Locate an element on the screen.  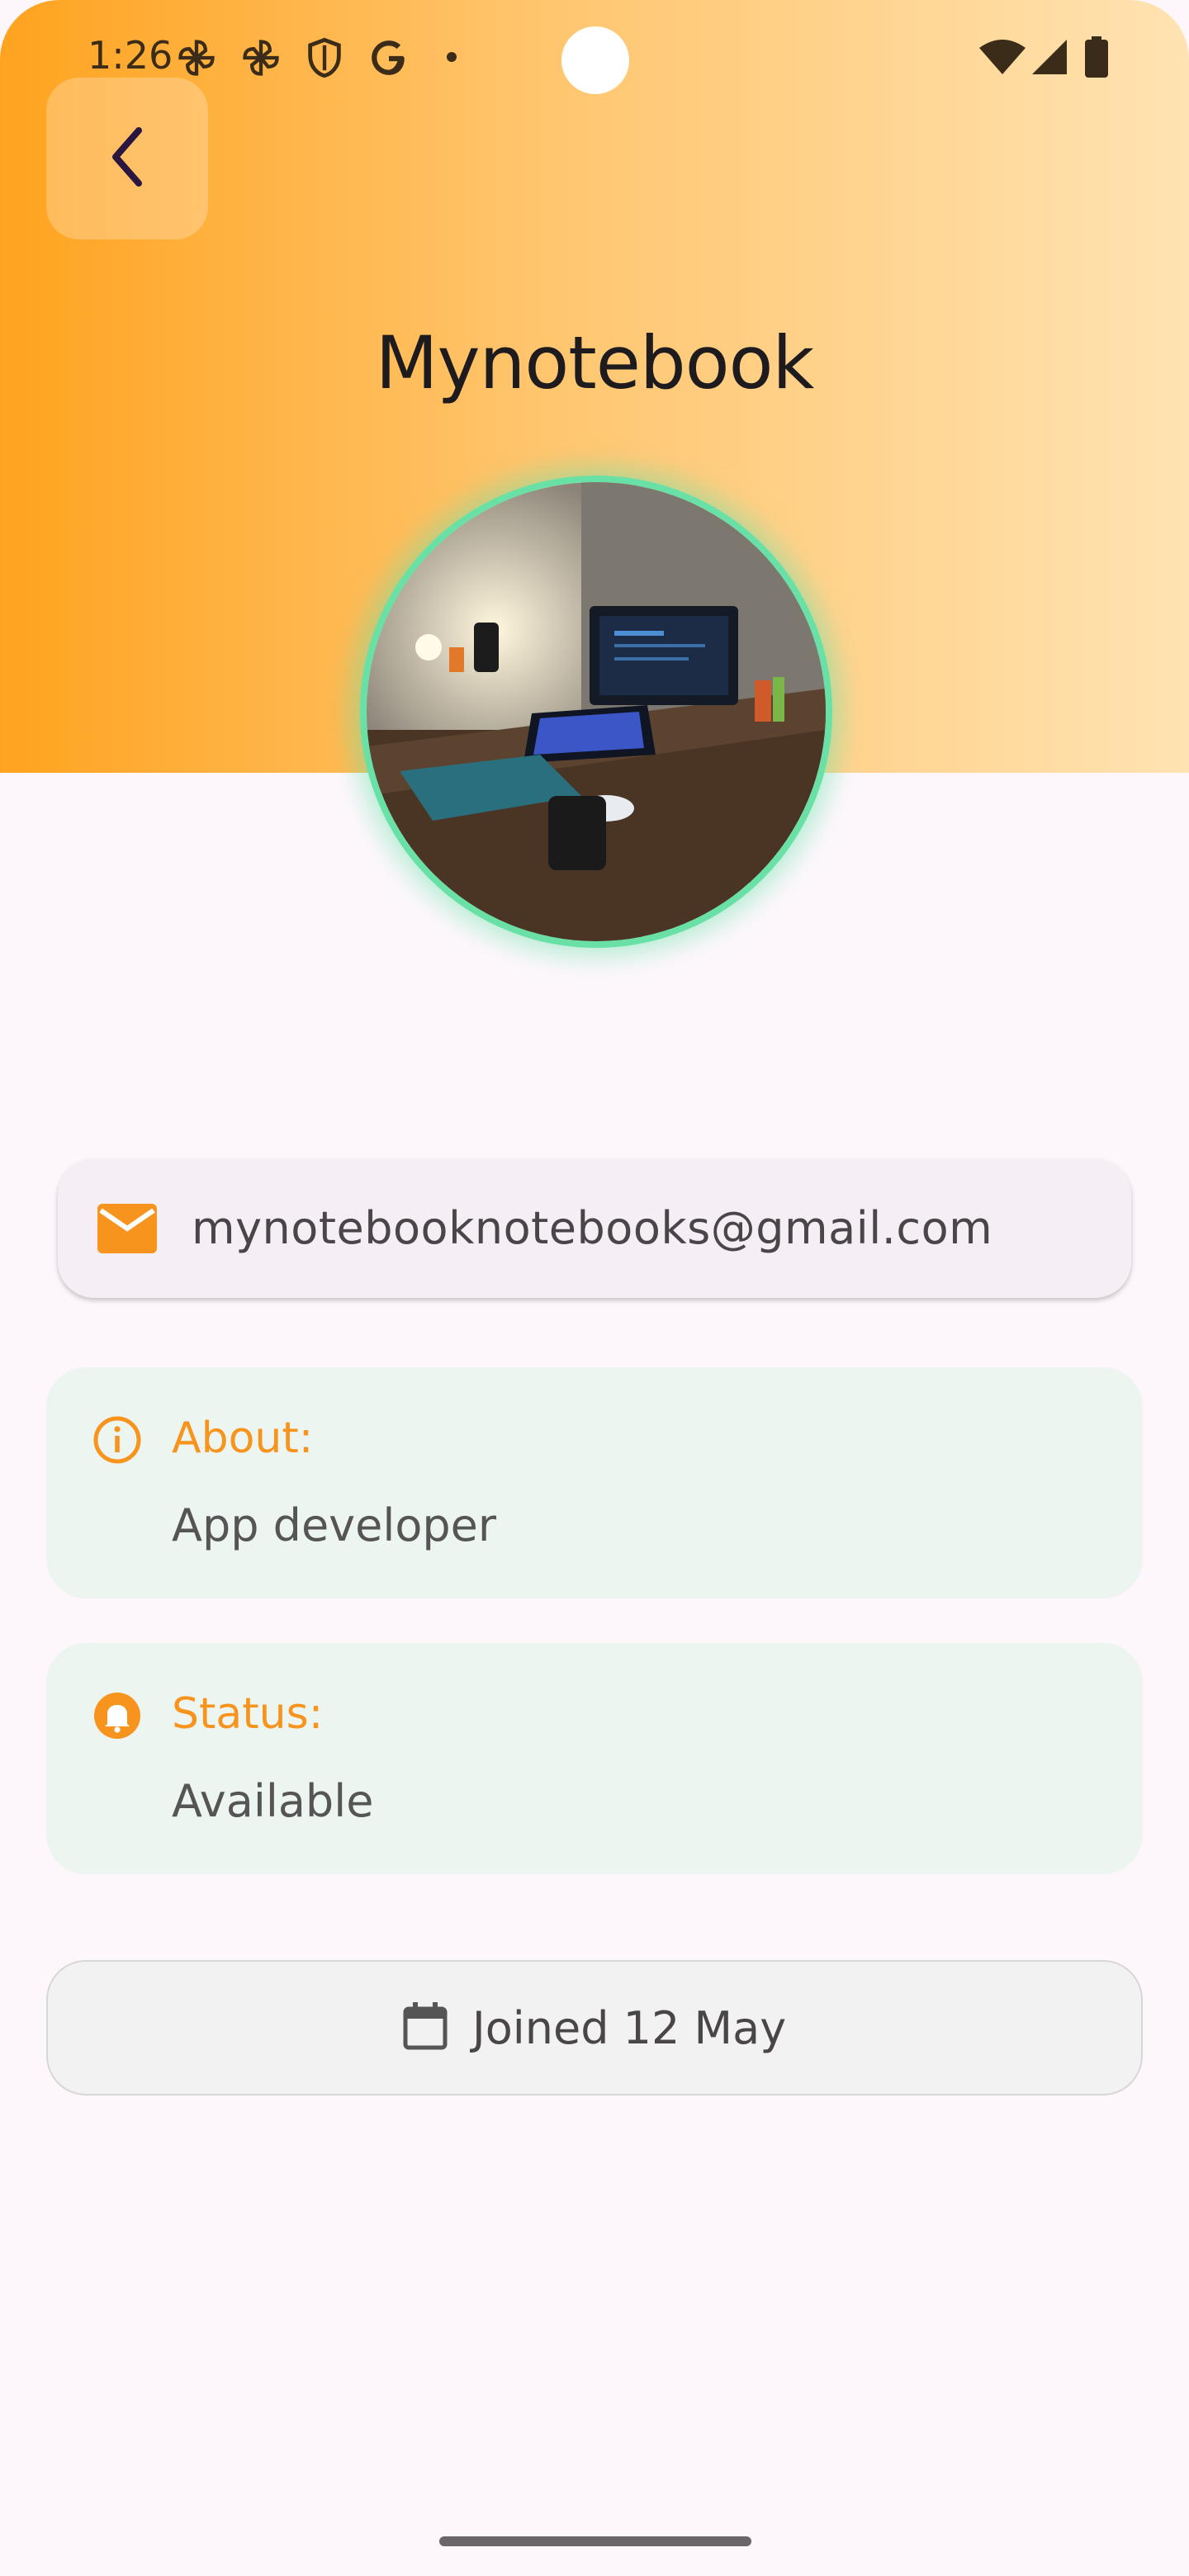
dot-icon is located at coordinates (451, 59).